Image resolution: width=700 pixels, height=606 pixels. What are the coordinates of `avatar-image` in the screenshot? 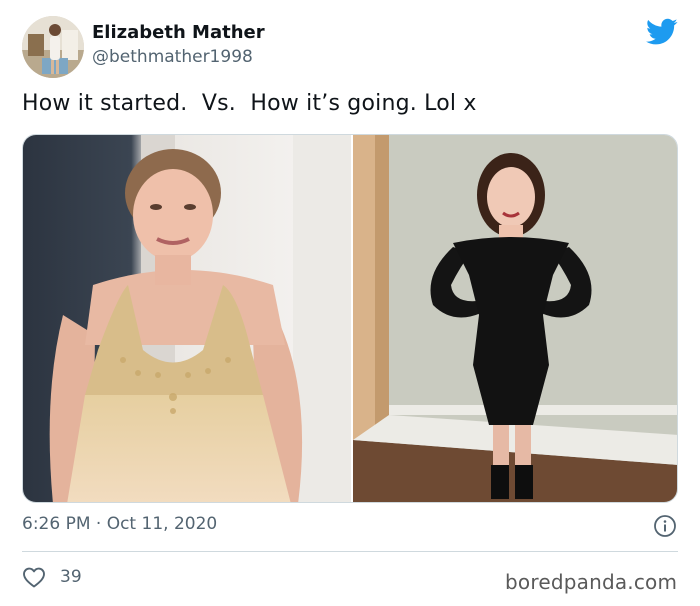 It's located at (53, 47).